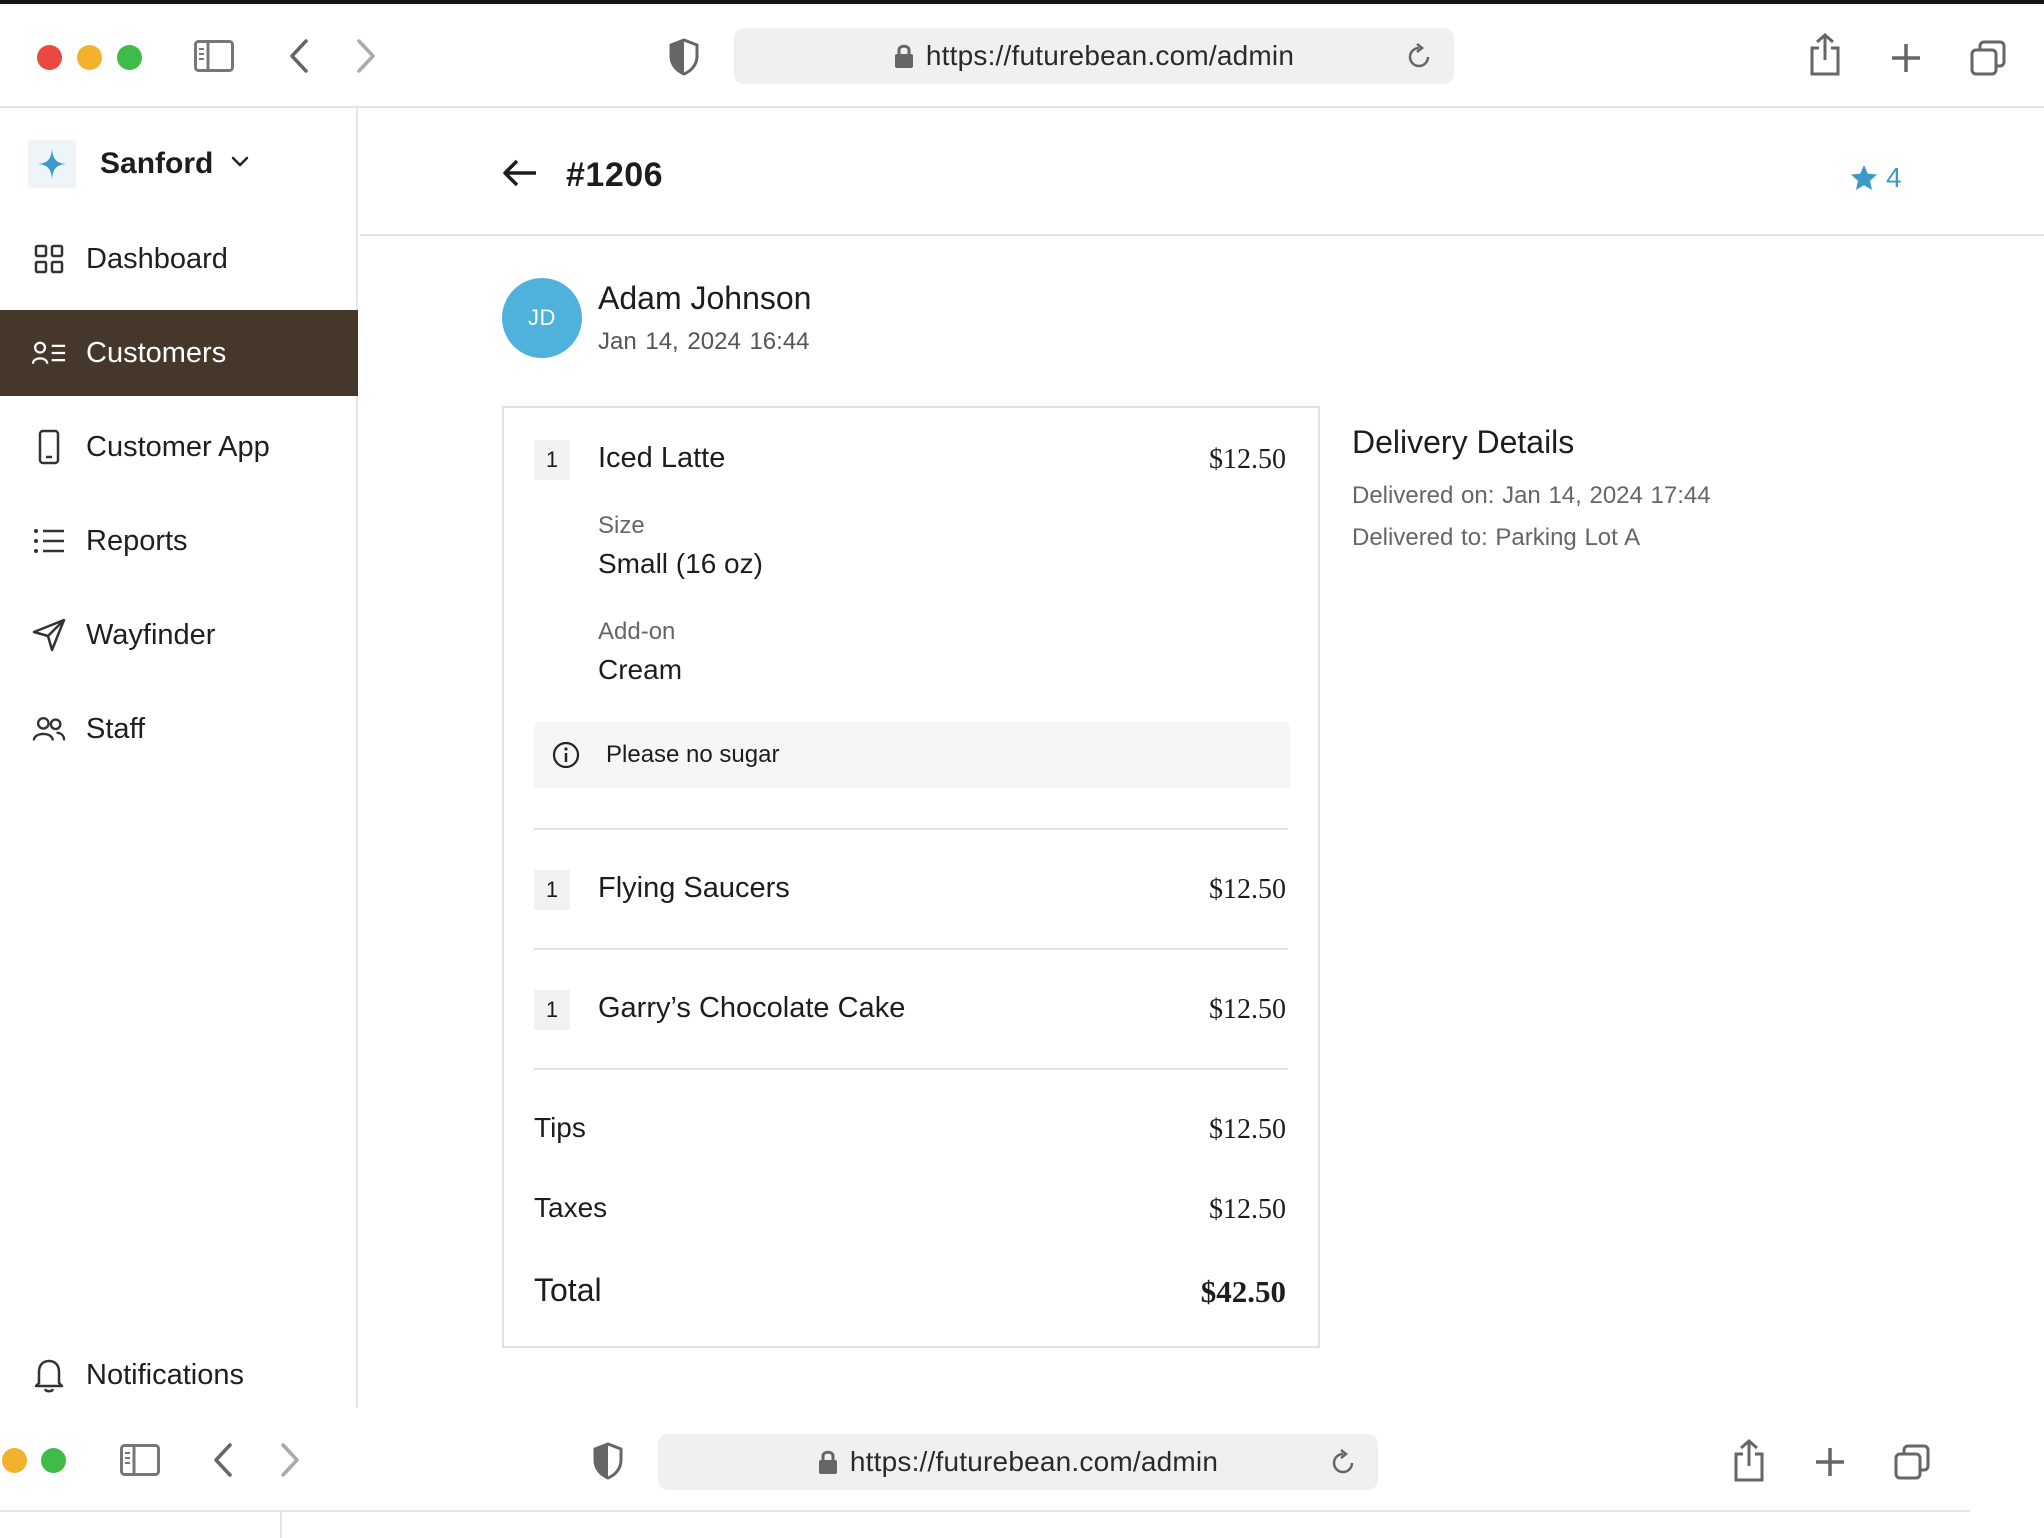  I want to click on delivered-on: Delivered on: Jan 14, 2024 17:44, so click(1531, 495).